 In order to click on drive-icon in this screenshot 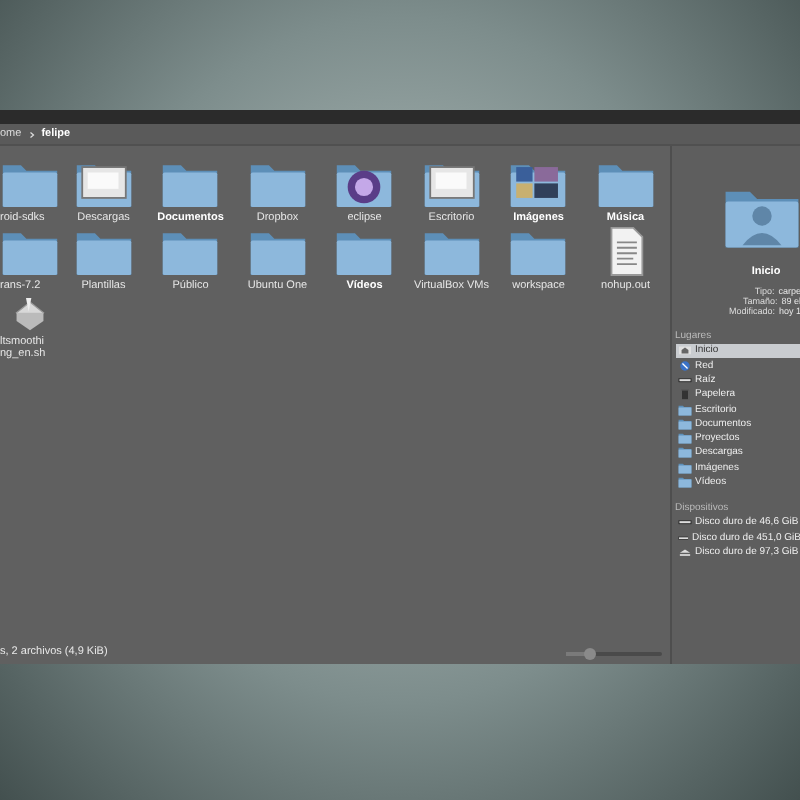, I will do `click(684, 380)`.